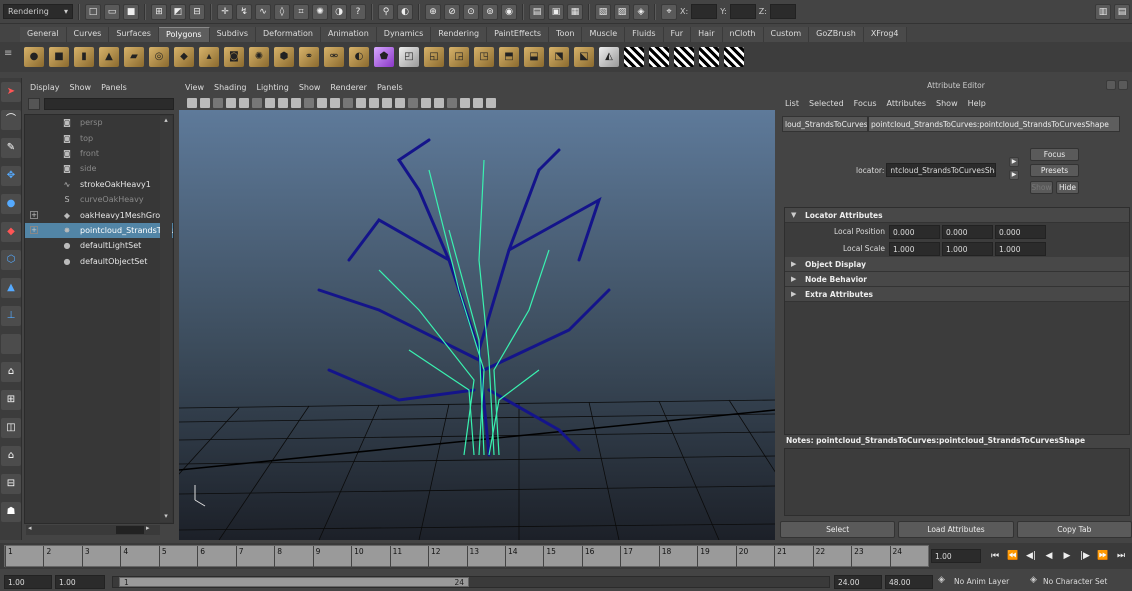 This screenshot has width=1132, height=591. What do you see at coordinates (956, 529) in the screenshot?
I see `load-attributes-button: Load Attributes` at bounding box center [956, 529].